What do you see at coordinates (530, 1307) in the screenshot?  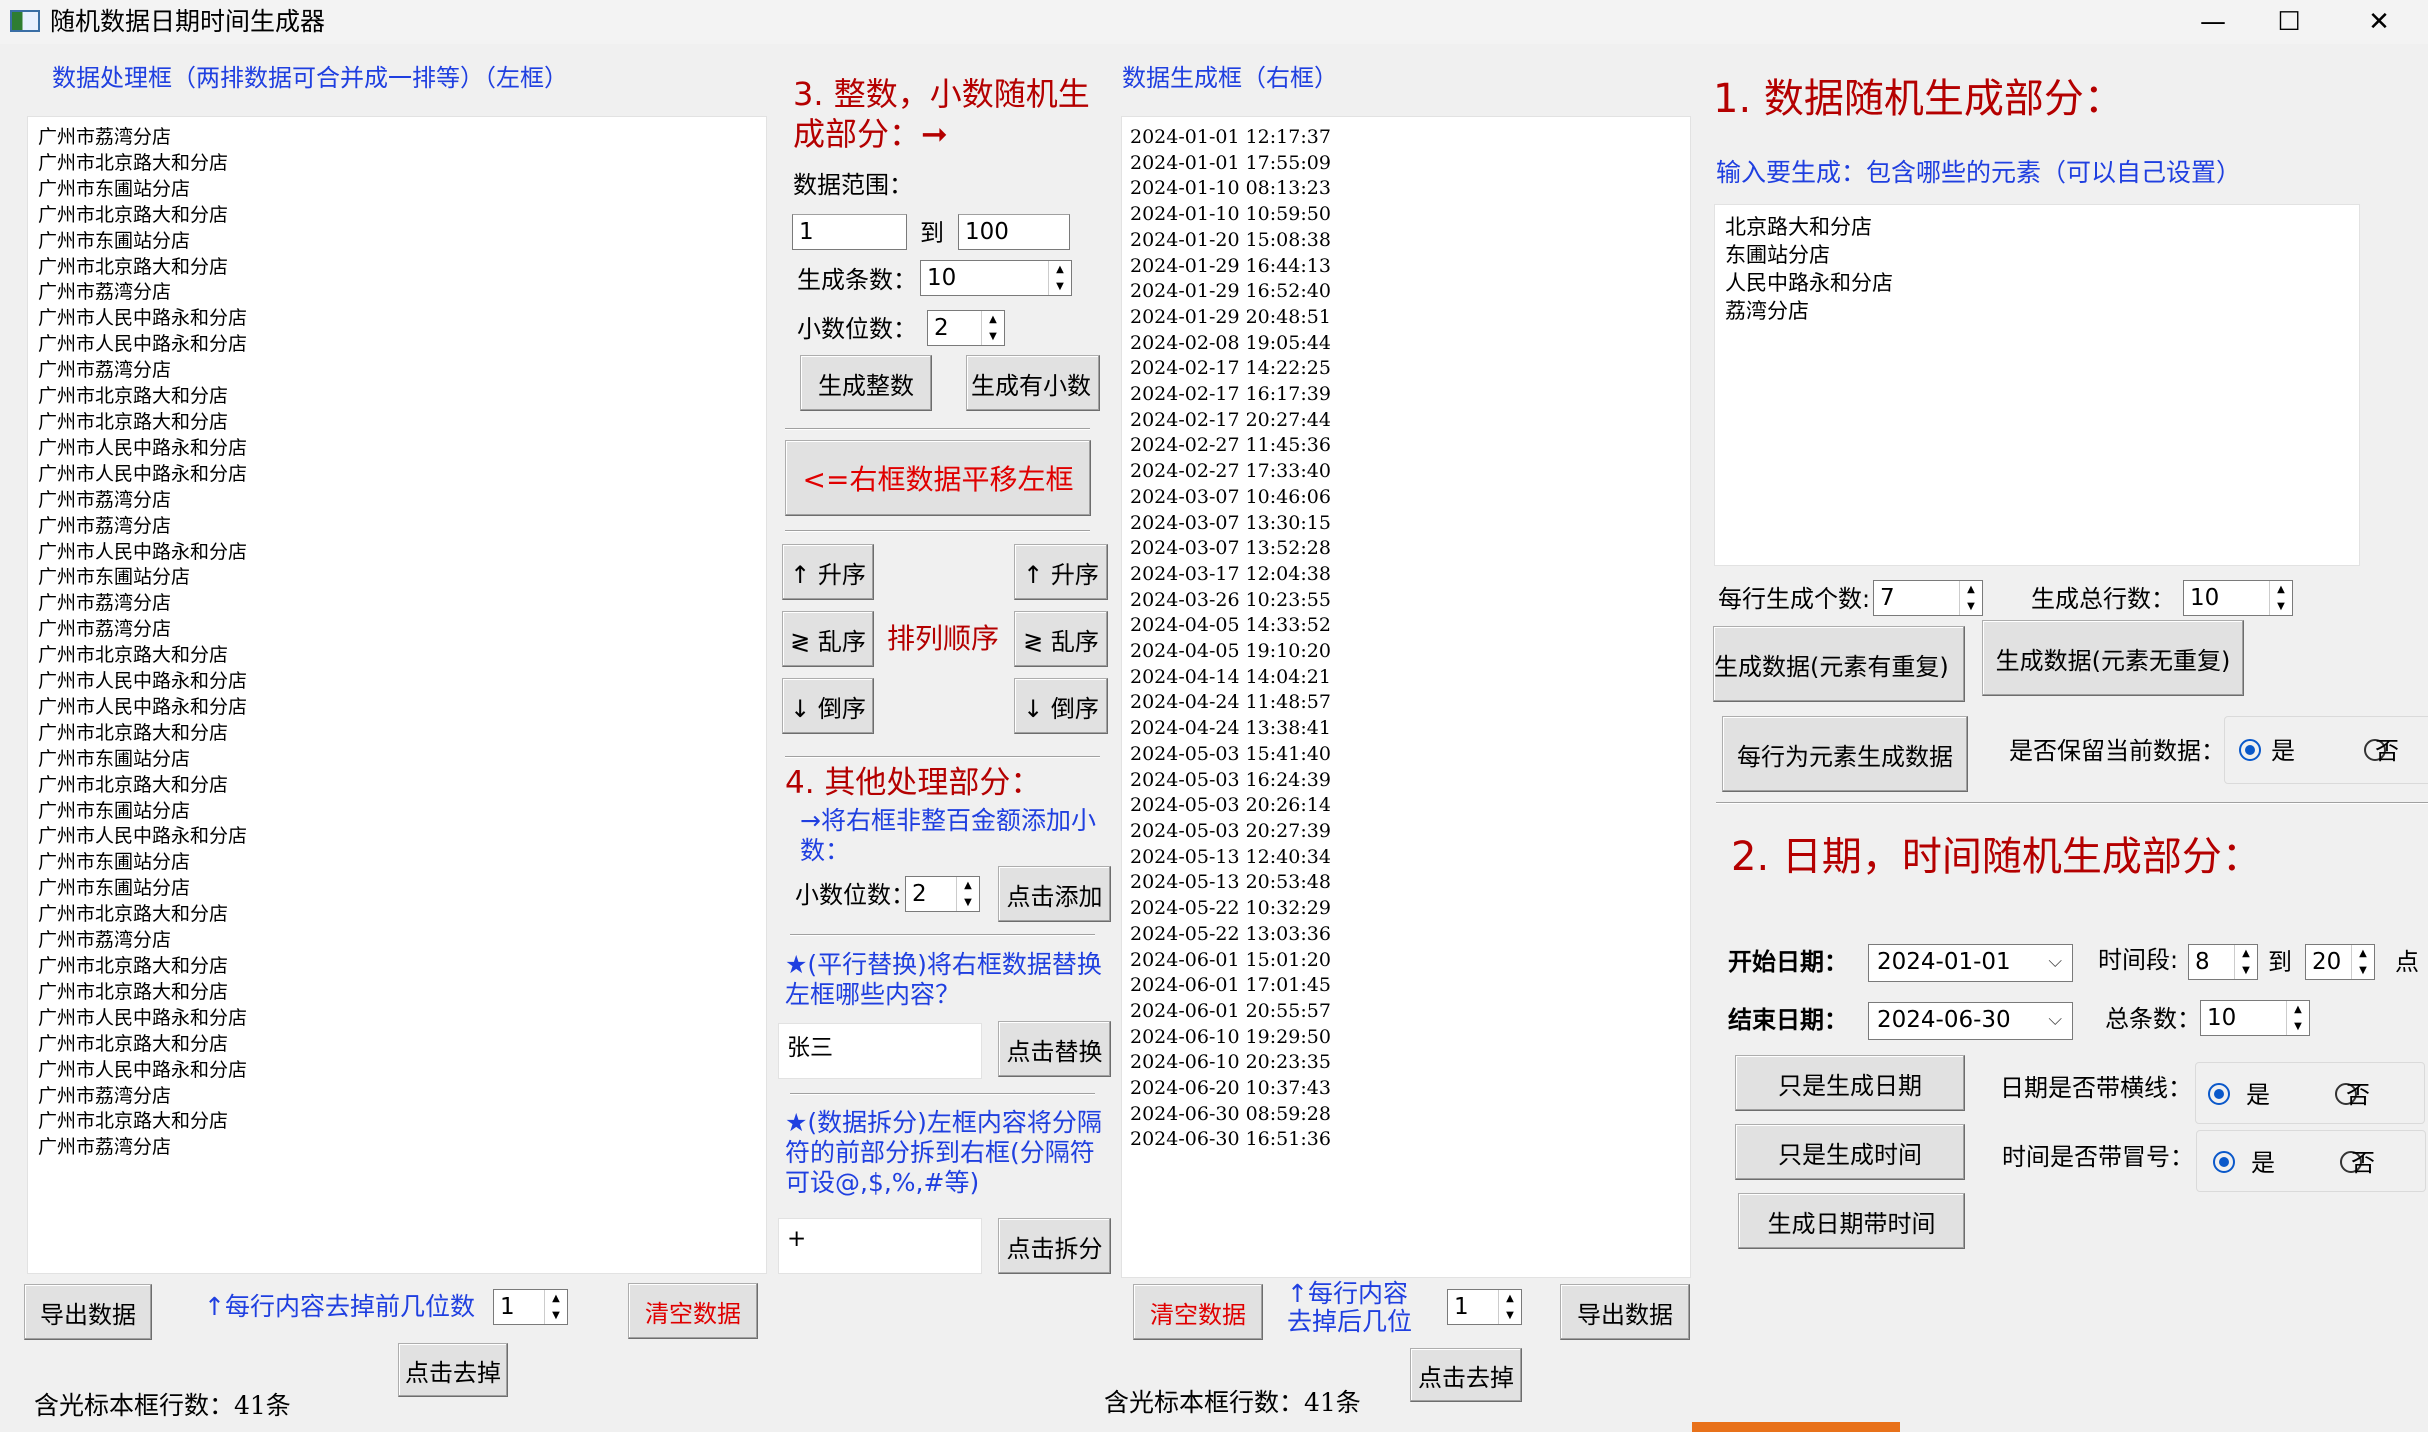 I see `left-trim-spinbox: 1 ▲ ▼` at bounding box center [530, 1307].